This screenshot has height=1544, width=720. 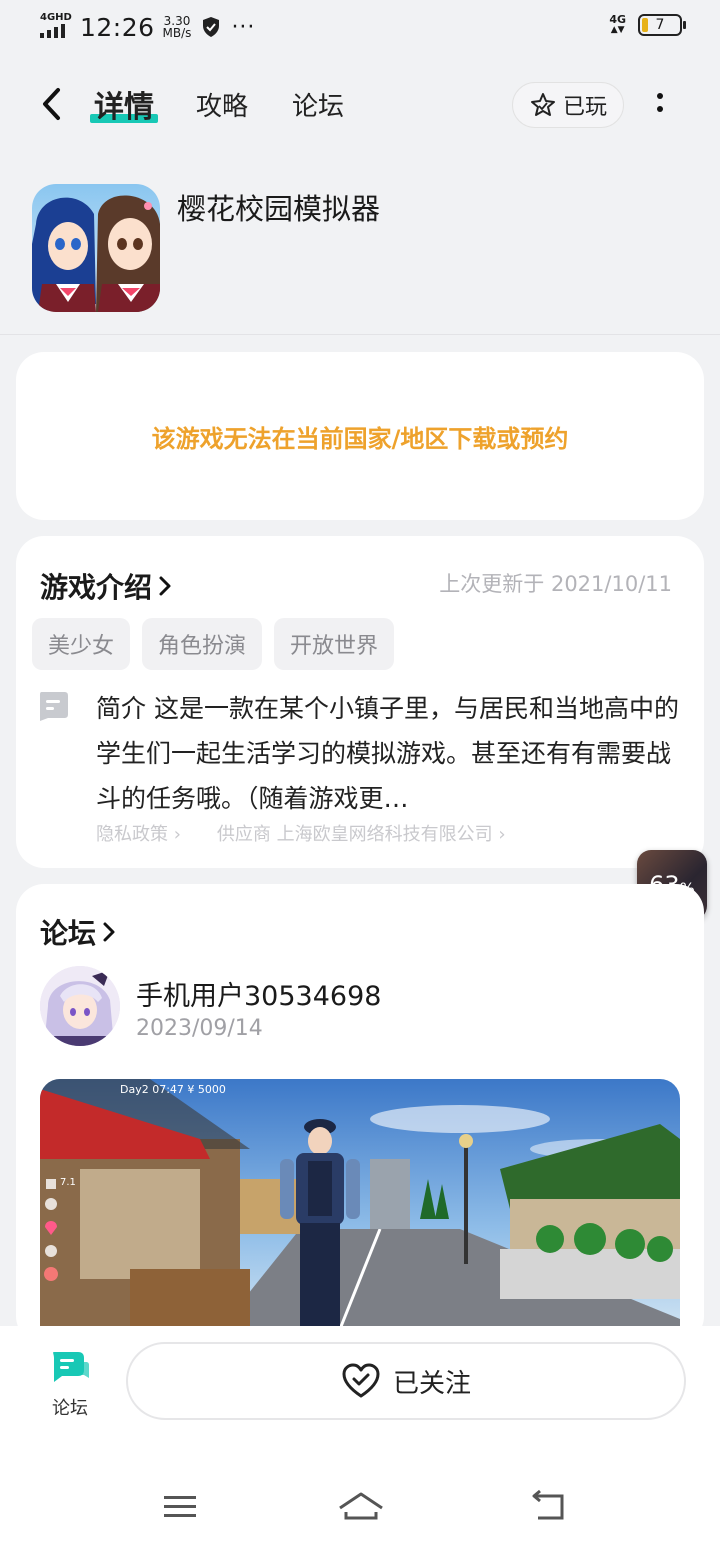 What do you see at coordinates (80, 1006) in the screenshot?
I see `avatar` at bounding box center [80, 1006].